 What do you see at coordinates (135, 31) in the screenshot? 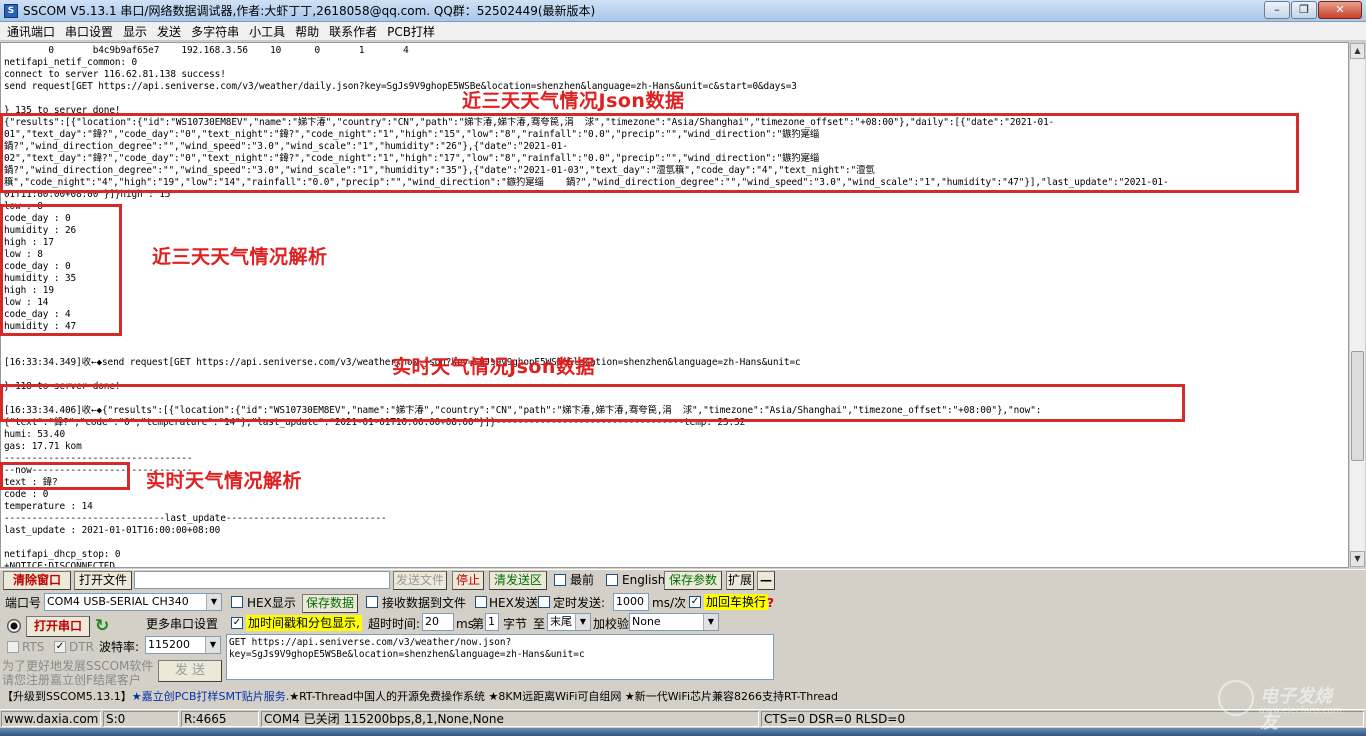
I see `menu-display: 显示` at bounding box center [135, 31].